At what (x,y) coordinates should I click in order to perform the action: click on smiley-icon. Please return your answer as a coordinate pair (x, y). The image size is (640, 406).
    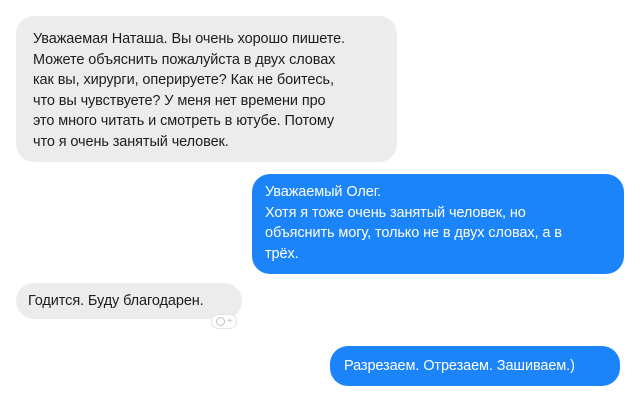
    Looking at the image, I should click on (220, 321).